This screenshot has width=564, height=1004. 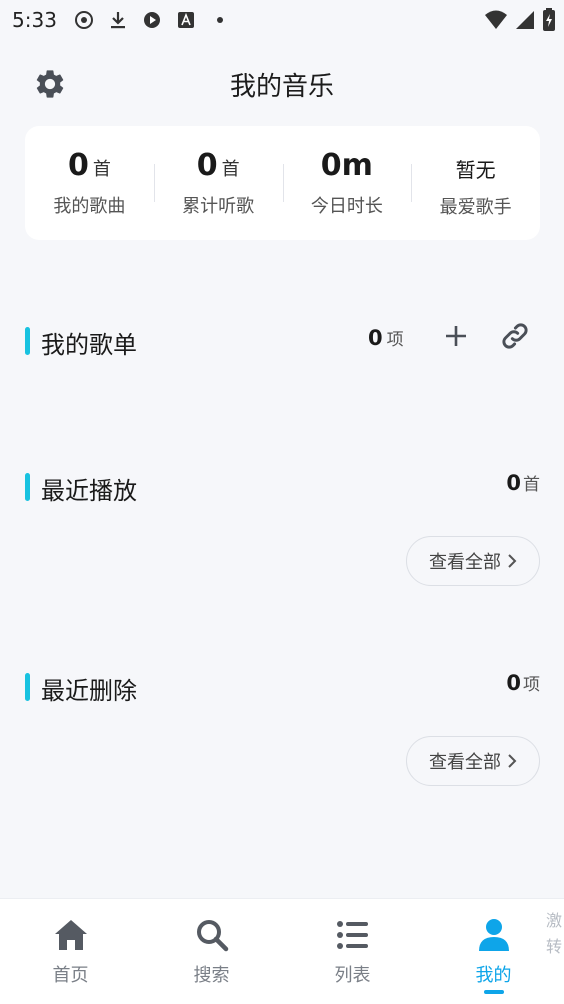 I want to click on nav-item-search: 搜索, so click(x=211, y=951).